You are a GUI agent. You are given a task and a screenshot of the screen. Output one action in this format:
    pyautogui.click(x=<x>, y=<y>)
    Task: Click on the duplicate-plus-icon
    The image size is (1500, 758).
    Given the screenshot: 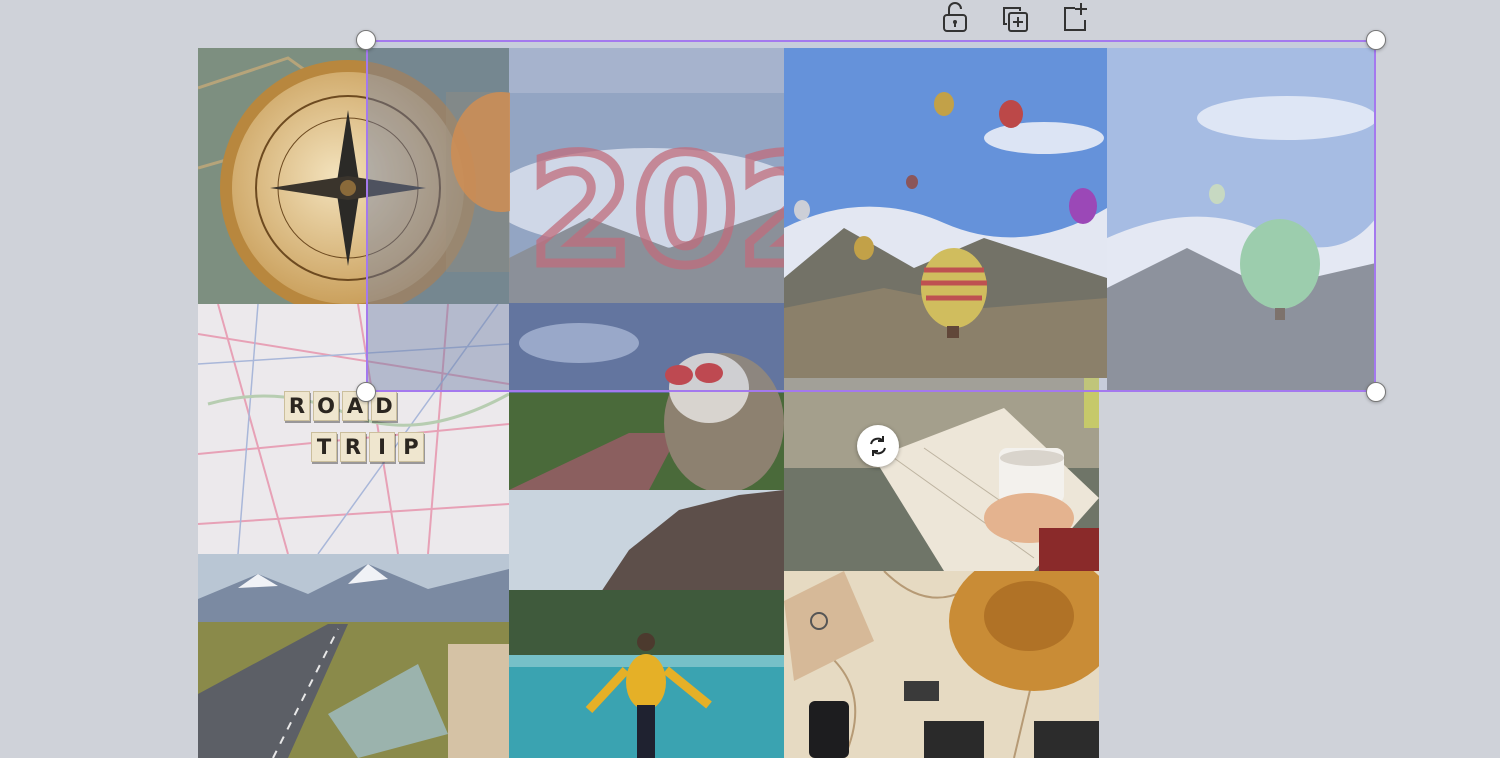 What is the action you would take?
    pyautogui.click(x=1015, y=19)
    